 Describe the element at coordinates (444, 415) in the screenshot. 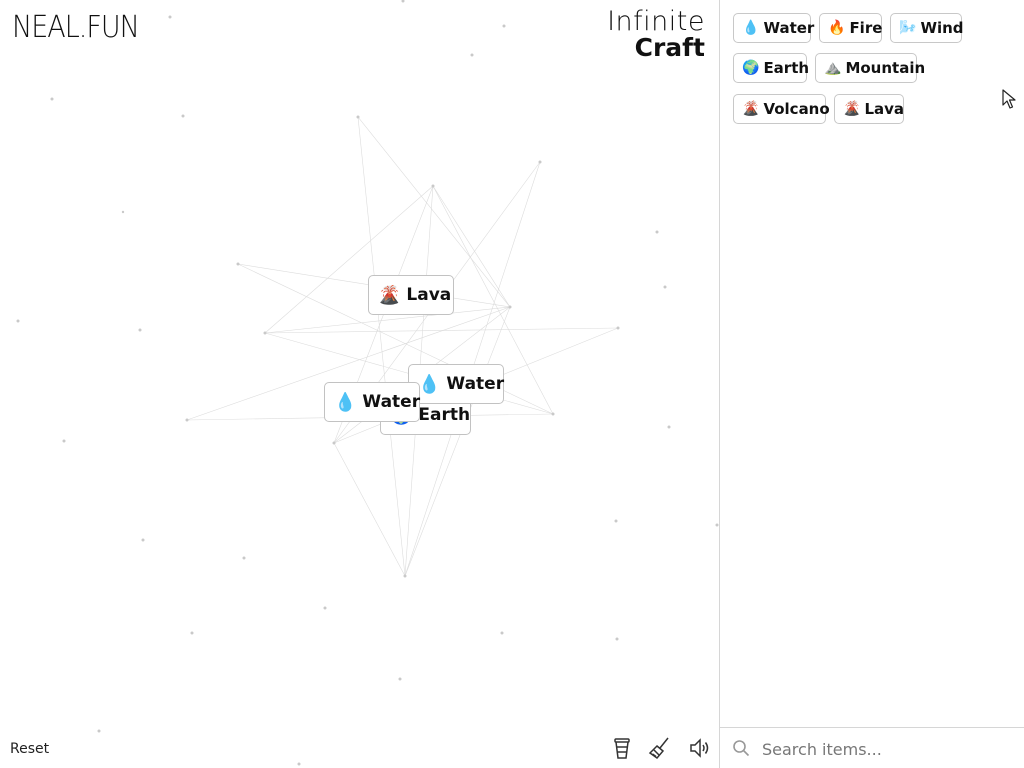

I see `canvas-node-label: Earth` at that location.